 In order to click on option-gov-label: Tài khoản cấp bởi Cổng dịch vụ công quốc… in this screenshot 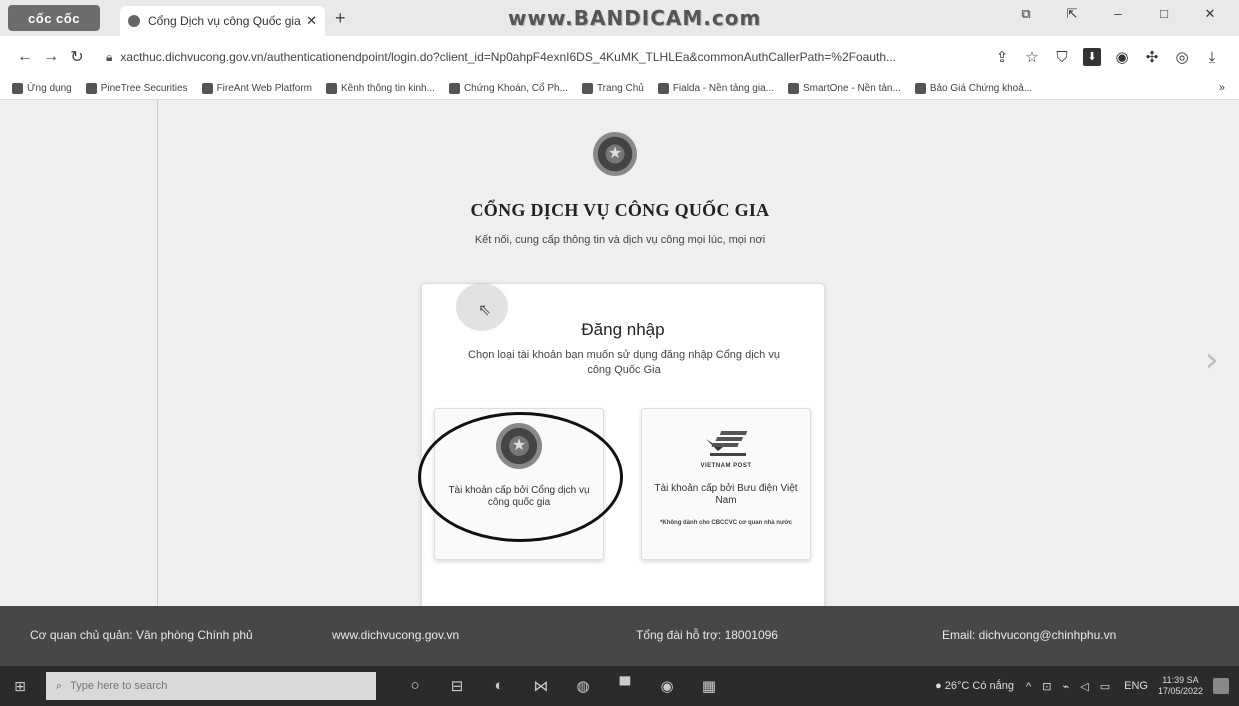, I will do `click(519, 496)`.